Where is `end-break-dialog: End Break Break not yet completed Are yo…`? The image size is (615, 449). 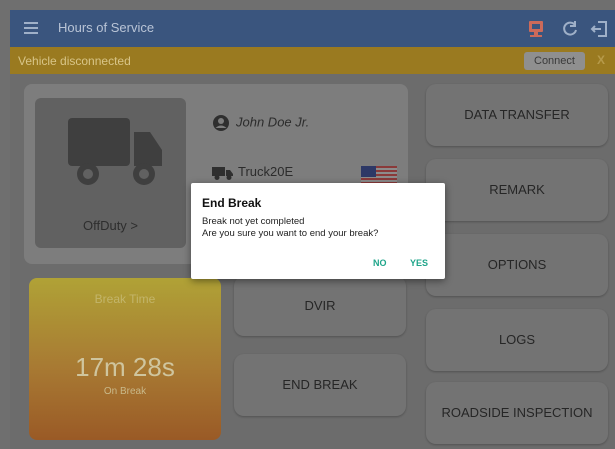 end-break-dialog: End Break Break not yet completed Are yo… is located at coordinates (318, 231).